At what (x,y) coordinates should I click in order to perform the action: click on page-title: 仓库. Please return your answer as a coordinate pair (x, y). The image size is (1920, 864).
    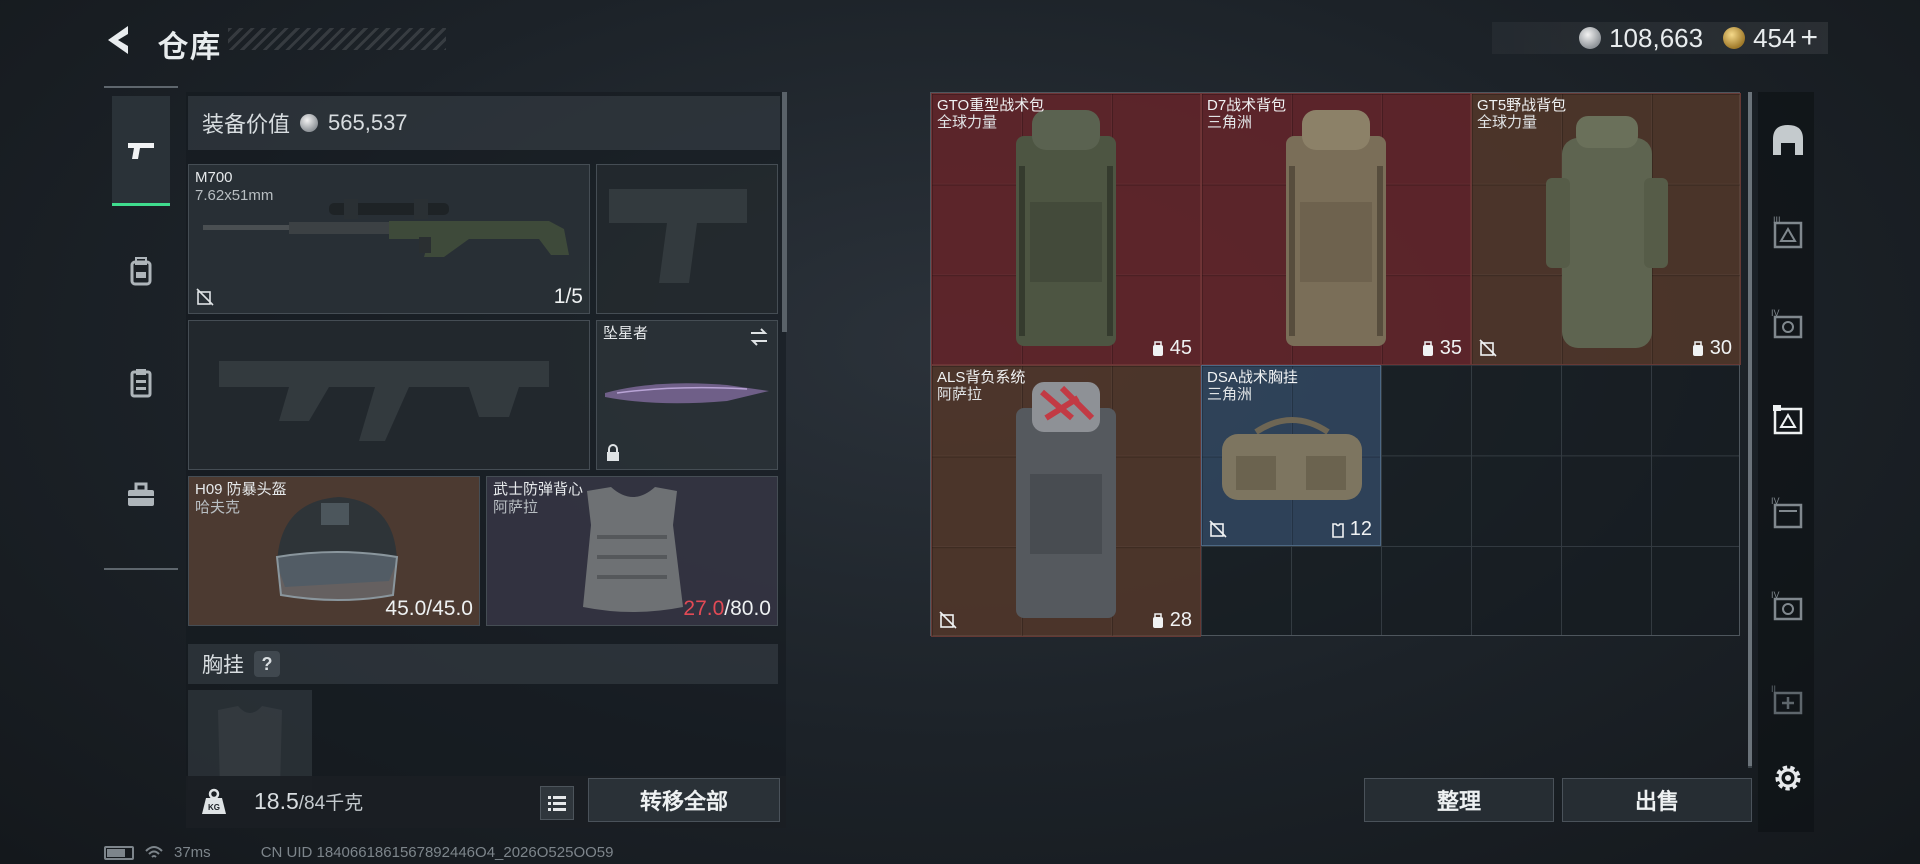
    Looking at the image, I should click on (190, 47).